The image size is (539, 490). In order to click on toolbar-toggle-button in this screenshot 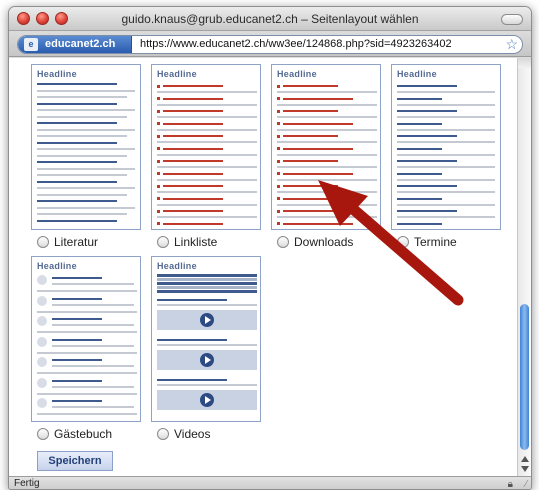, I will do `click(512, 19)`.